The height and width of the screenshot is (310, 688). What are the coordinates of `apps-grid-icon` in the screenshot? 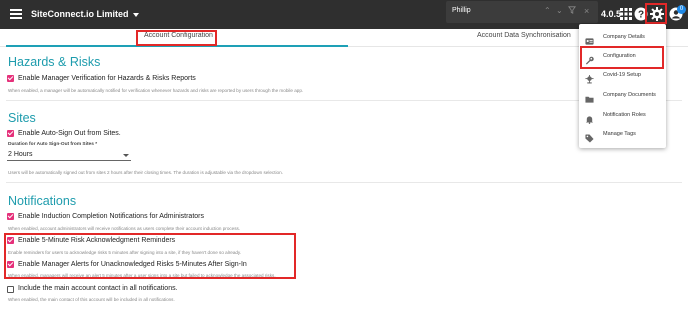 It's located at (626, 14).